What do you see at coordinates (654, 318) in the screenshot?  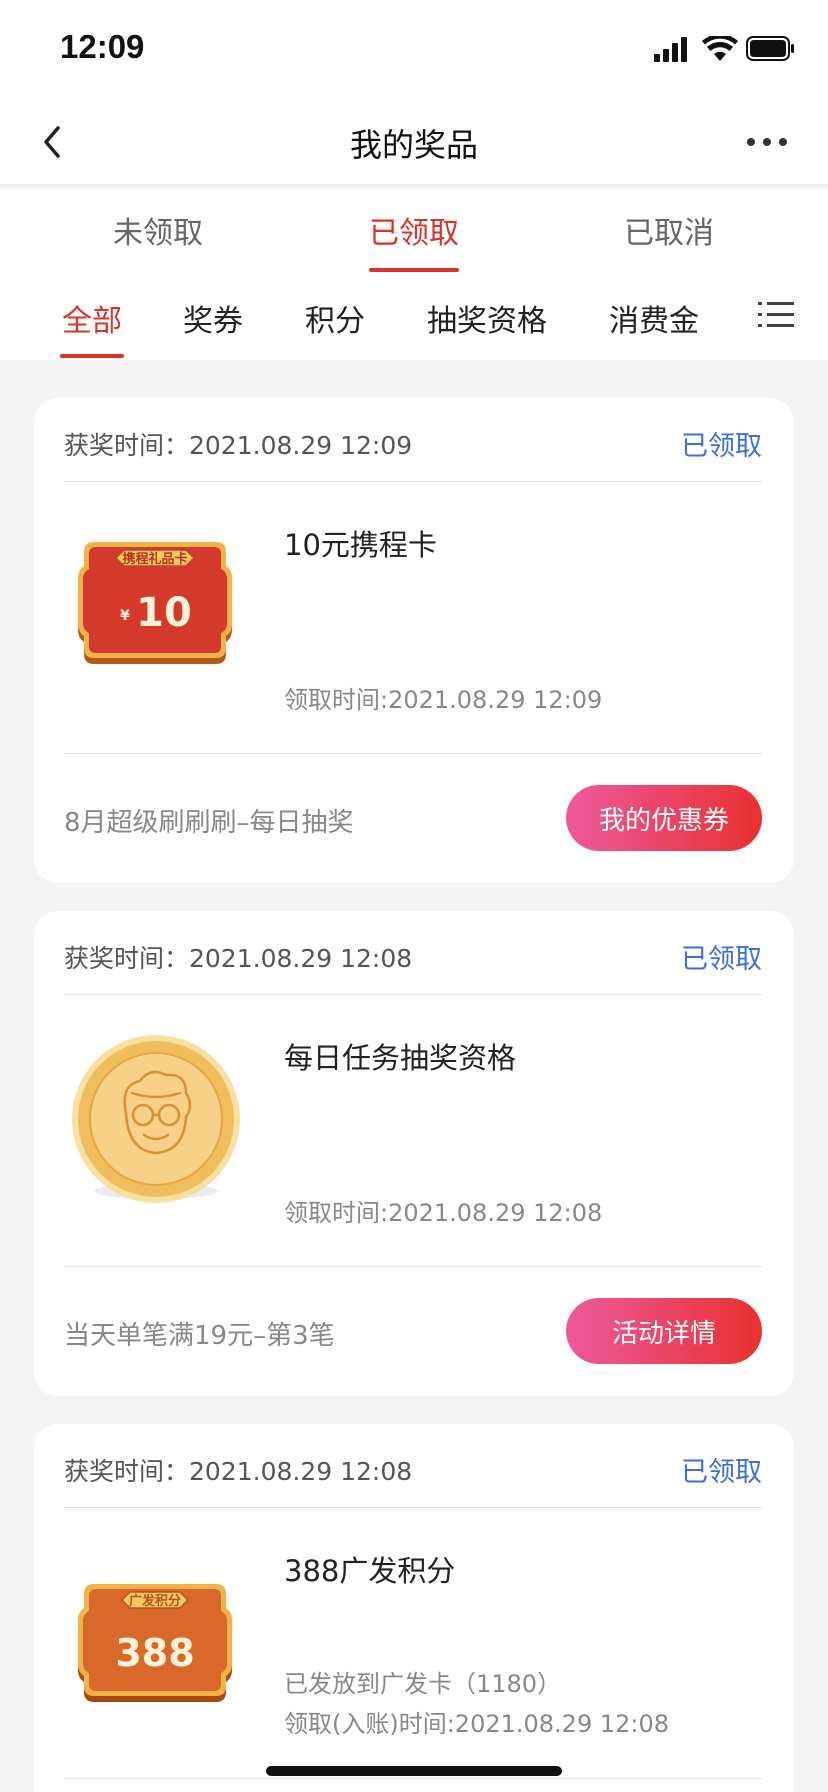 I see `category-tab-spending-credit: 消费金` at bounding box center [654, 318].